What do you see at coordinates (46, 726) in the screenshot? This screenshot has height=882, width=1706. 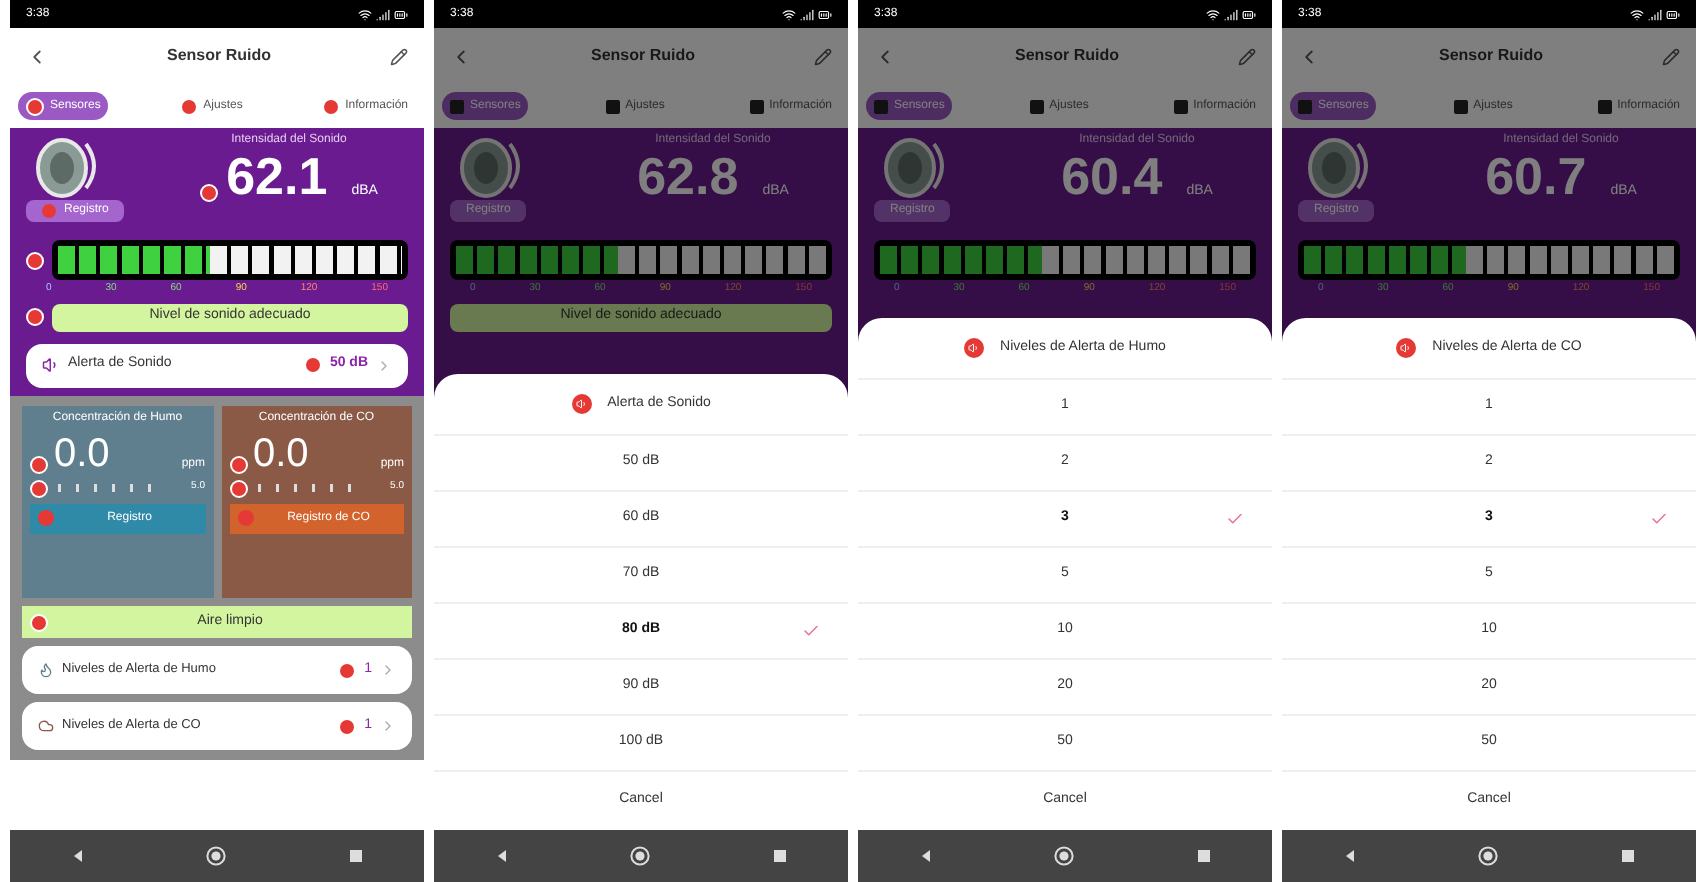 I see `cloud-icon` at bounding box center [46, 726].